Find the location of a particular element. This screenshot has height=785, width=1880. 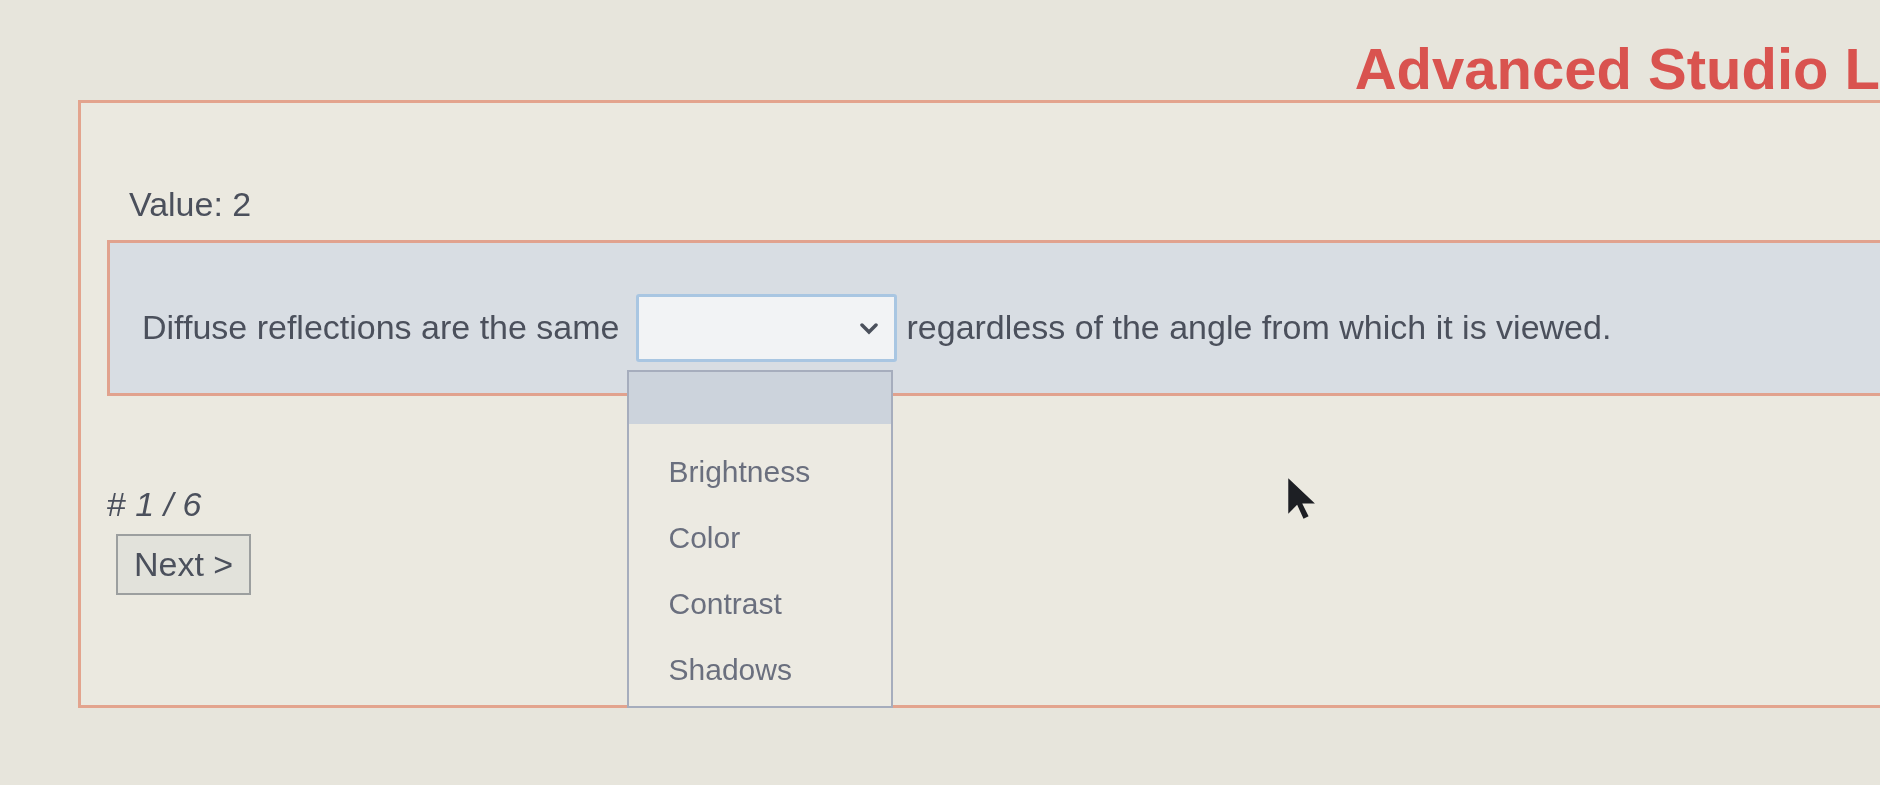

page-title: Advanced Studio L is located at coordinates (1617, 70).